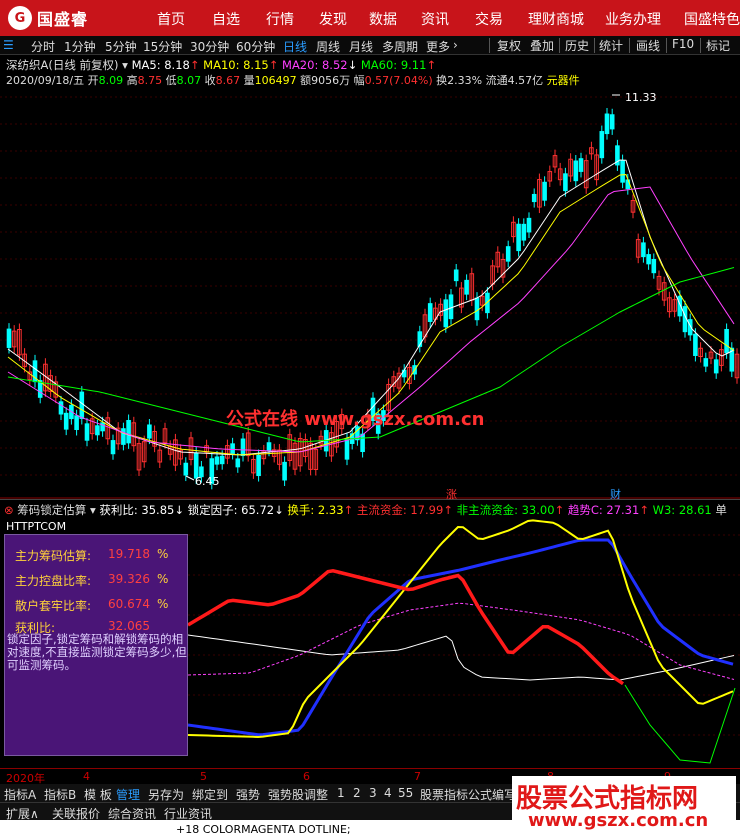  What do you see at coordinates (298, 794) in the screenshot?
I see `tab-strong-adjust: 强势股调整` at bounding box center [298, 794].